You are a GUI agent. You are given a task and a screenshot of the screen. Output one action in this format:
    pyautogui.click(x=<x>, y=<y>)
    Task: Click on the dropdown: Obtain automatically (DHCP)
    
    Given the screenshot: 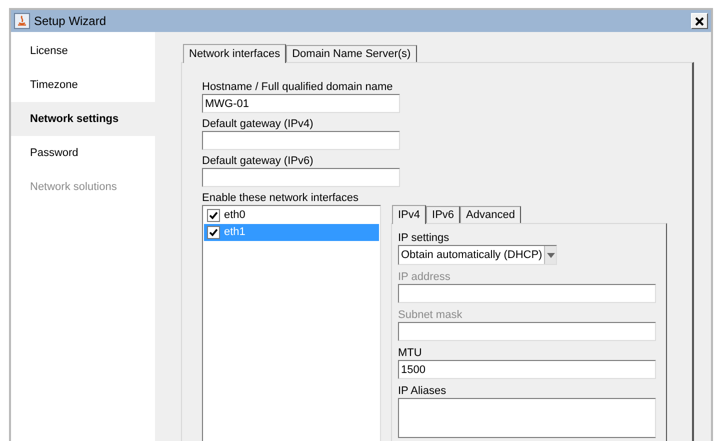 What is the action you would take?
    pyautogui.click(x=477, y=255)
    